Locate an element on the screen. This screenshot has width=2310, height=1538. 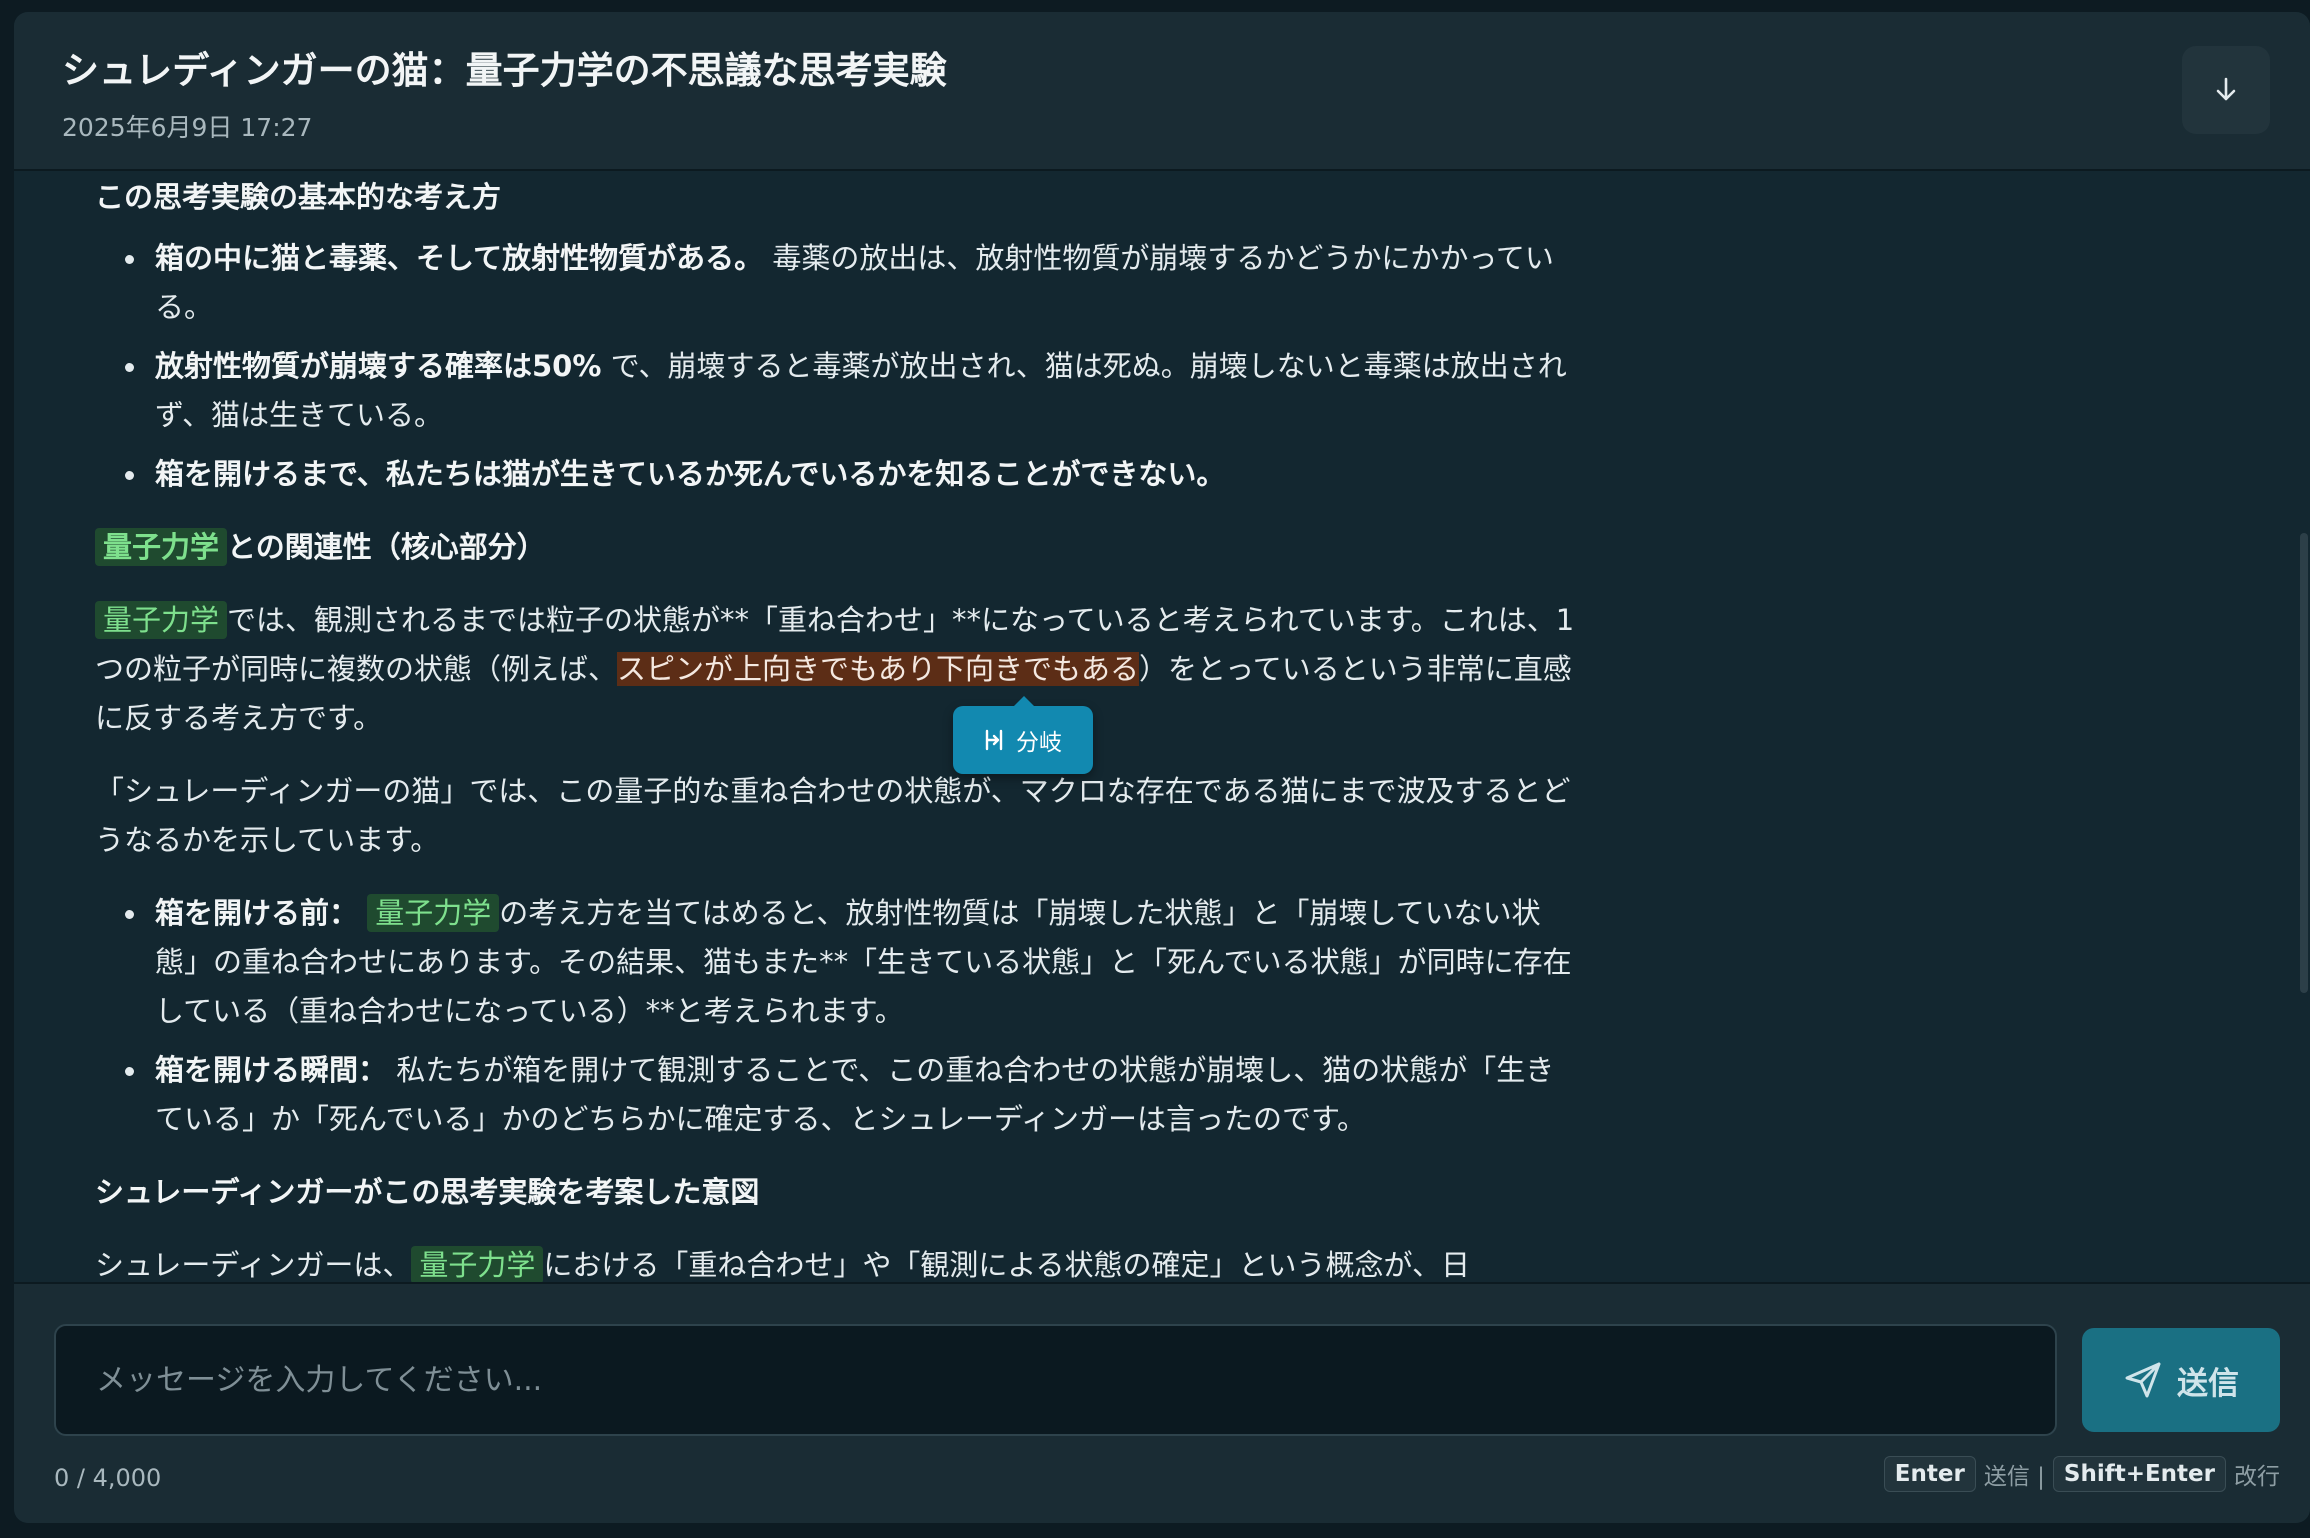
section-heading-relation: 量子力学 との関連性（核心部分） is located at coordinates (835, 547).